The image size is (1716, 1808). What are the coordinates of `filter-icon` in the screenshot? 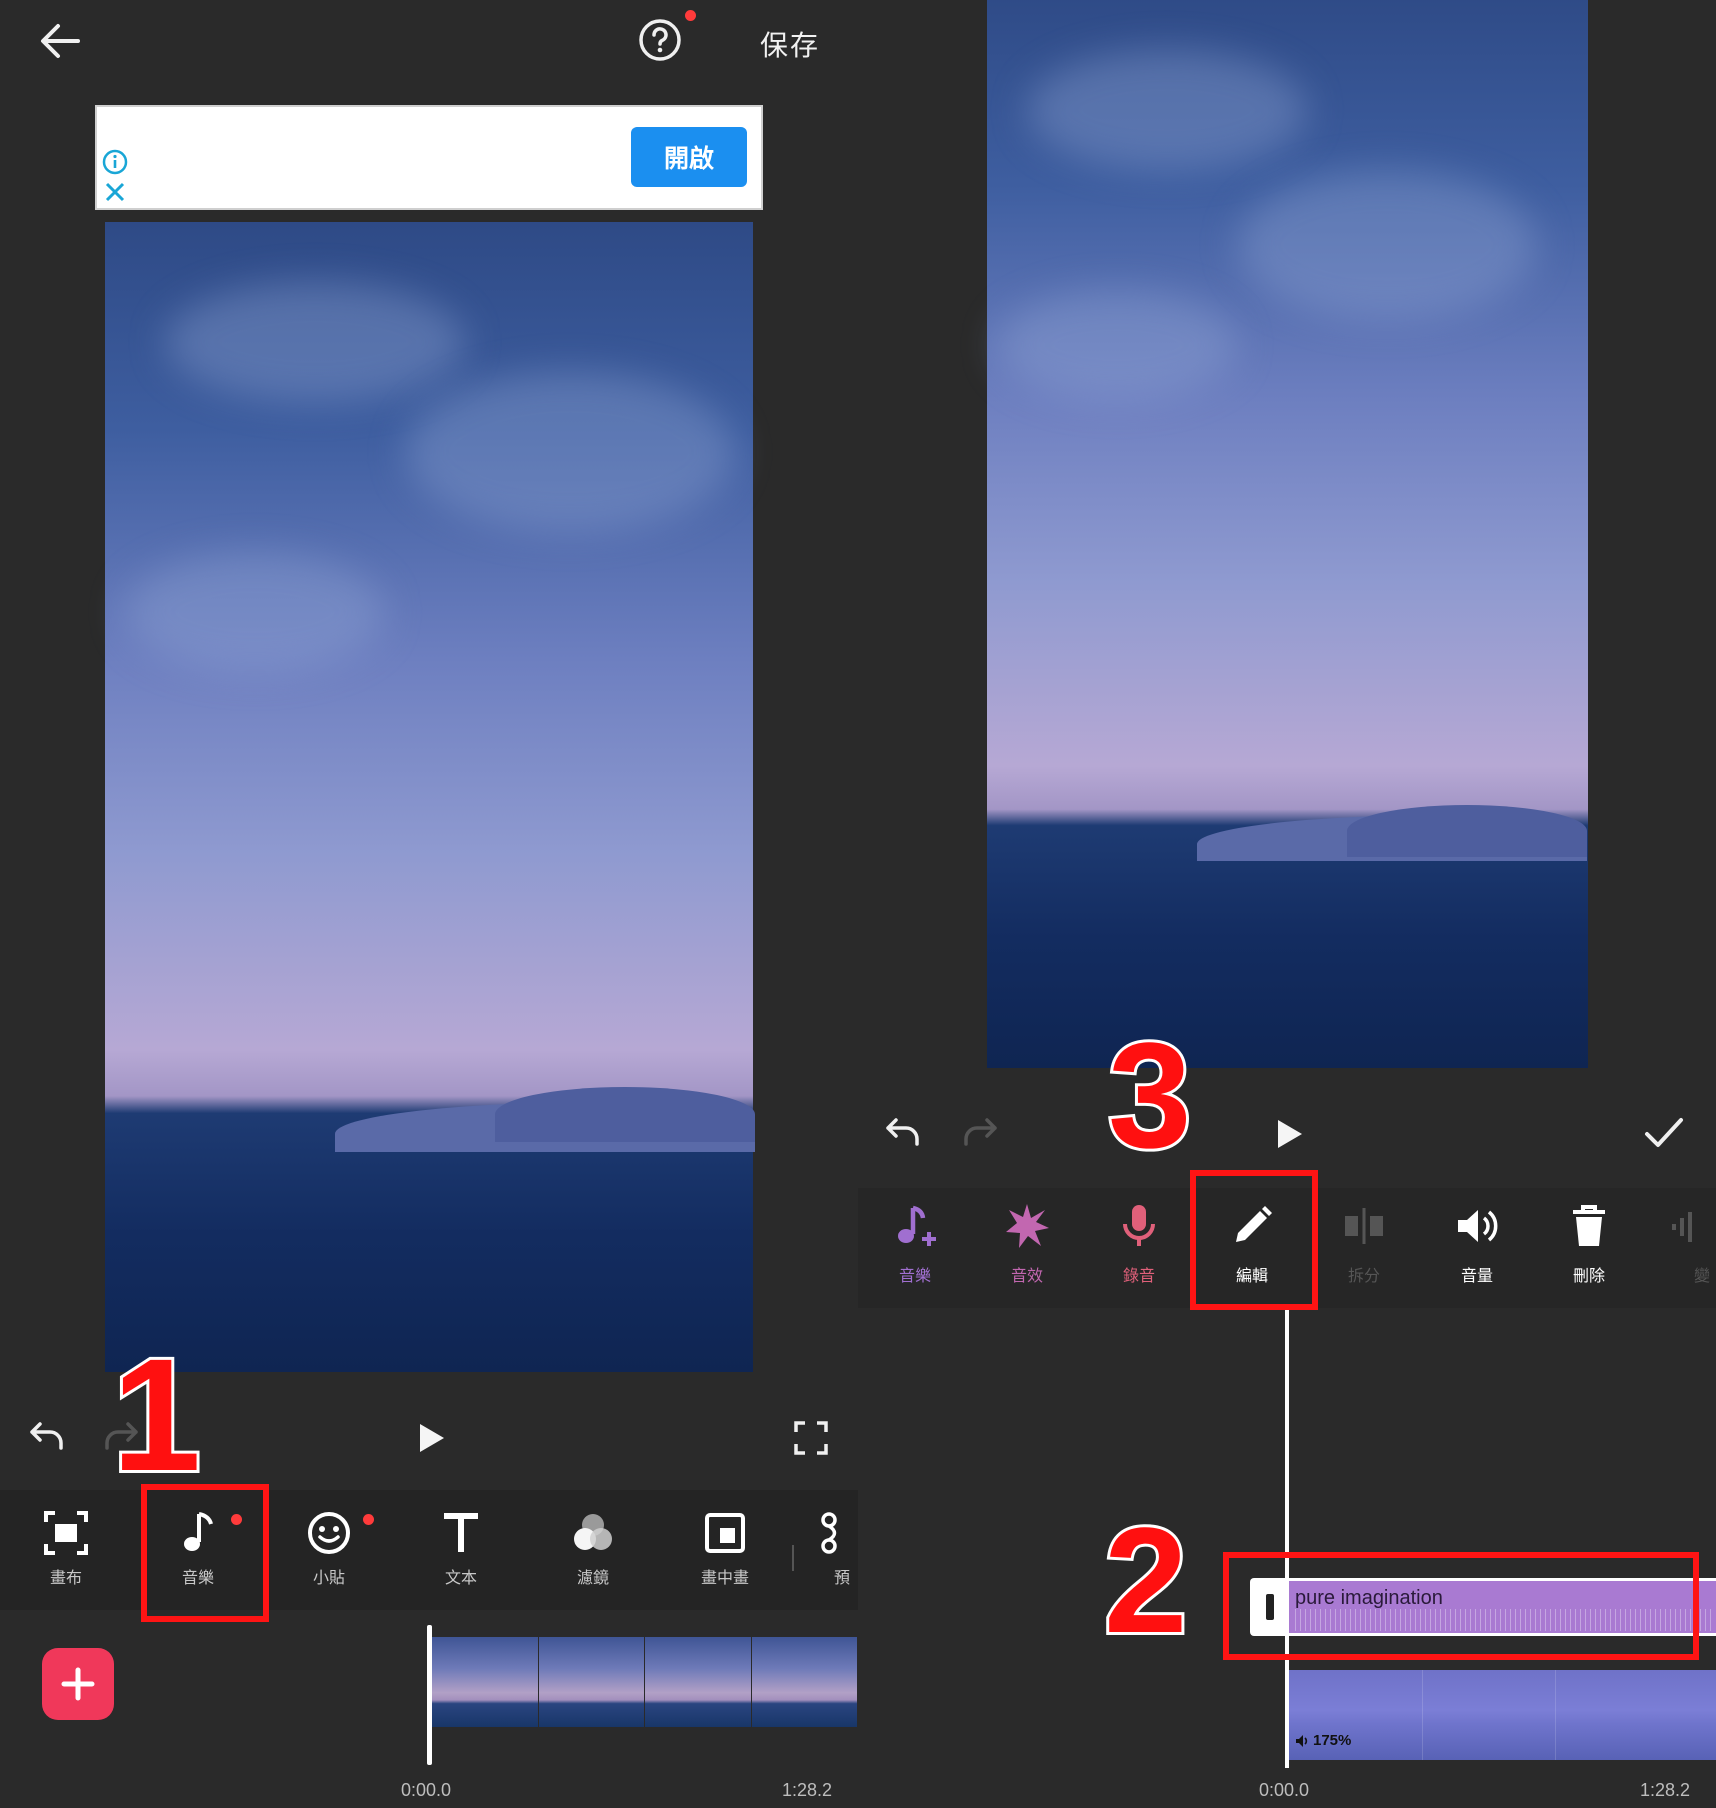 It's located at (593, 1532).